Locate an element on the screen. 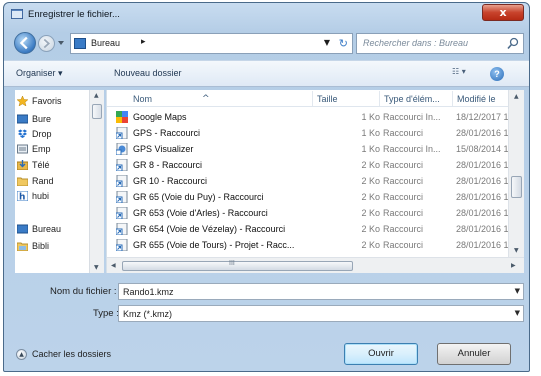  sidebar-item-label: Bure is located at coordinates (42, 119).